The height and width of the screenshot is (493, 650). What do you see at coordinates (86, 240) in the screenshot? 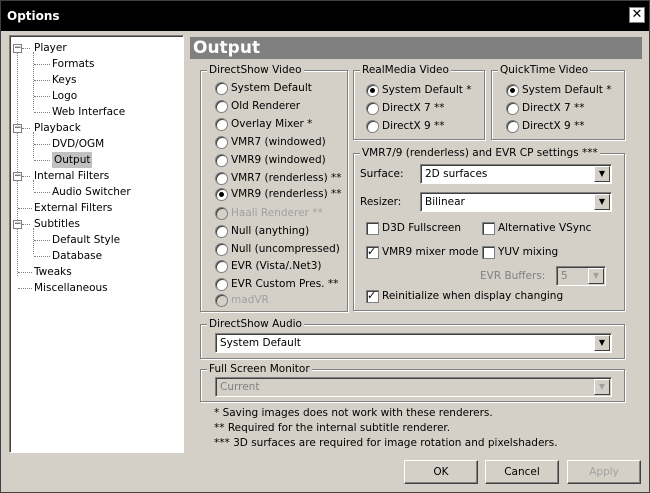
I see `tree-item-default-style: Default Style` at bounding box center [86, 240].